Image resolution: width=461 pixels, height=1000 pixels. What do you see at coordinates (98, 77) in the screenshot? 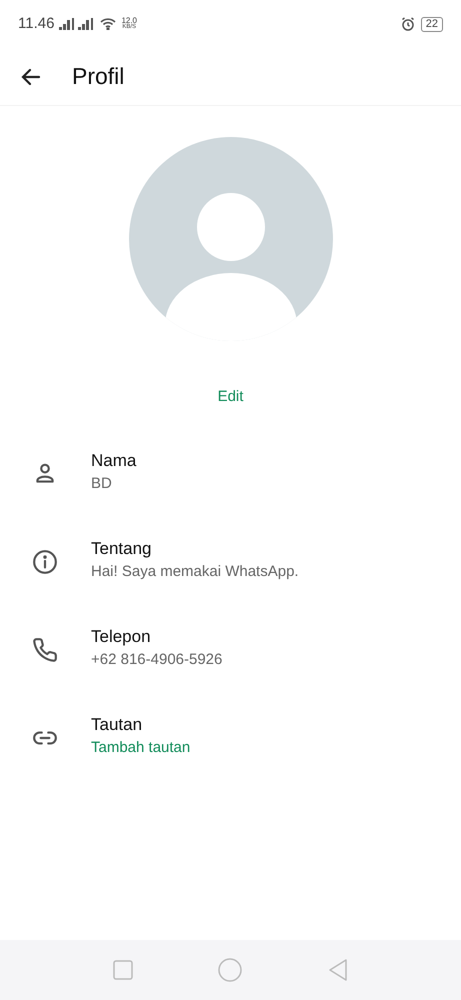
I see `page-title: Profil` at bounding box center [98, 77].